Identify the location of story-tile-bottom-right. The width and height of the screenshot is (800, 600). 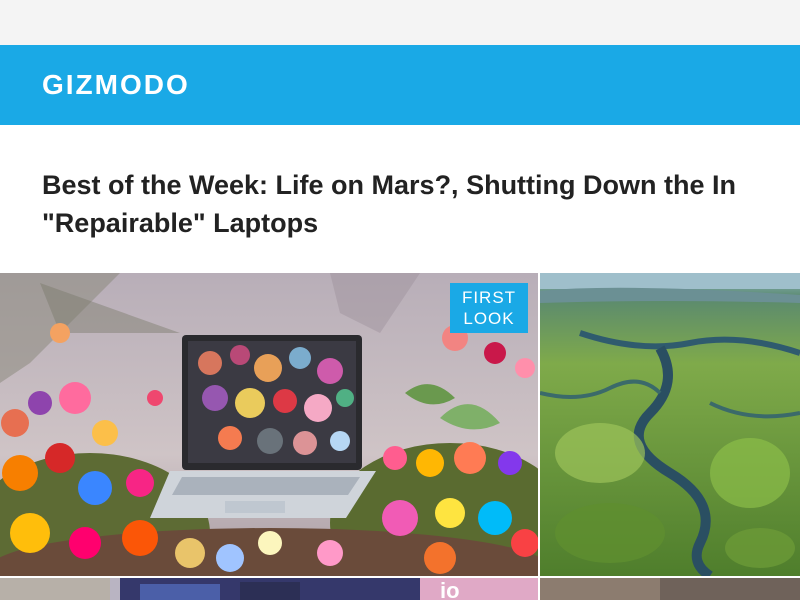
(670, 589).